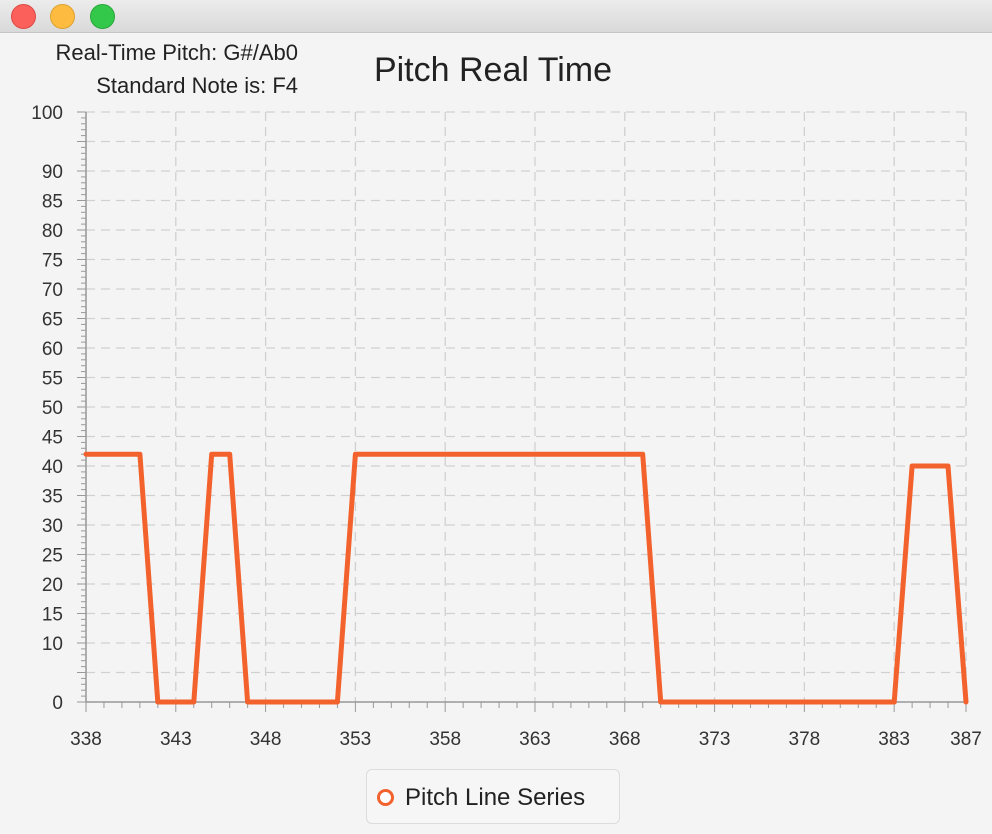  Describe the element at coordinates (385, 797) in the screenshot. I see `legend-series-symbol` at that location.